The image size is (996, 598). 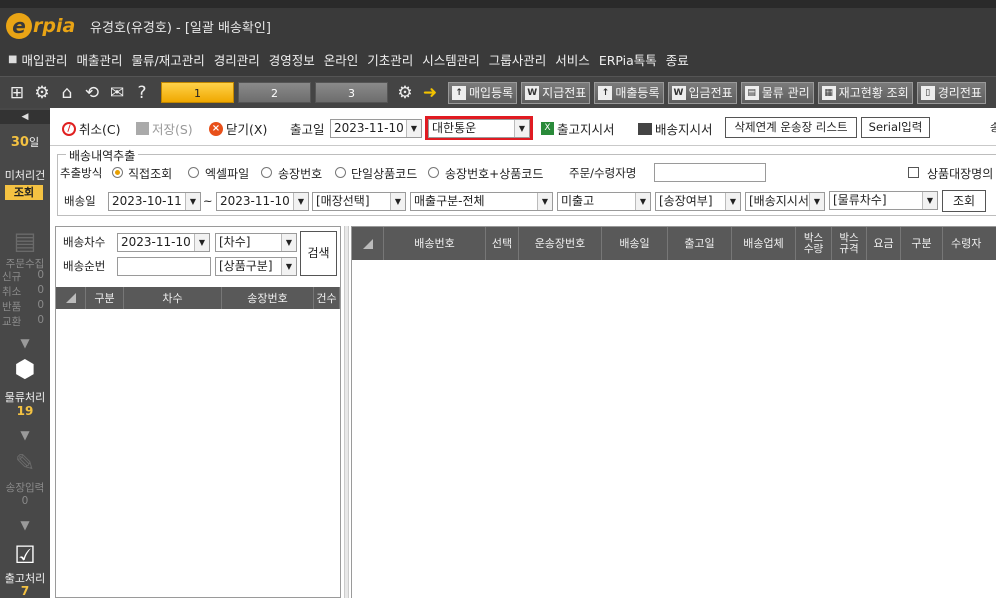 I want to click on batch-date-picker: 2023-11-10 ▼, so click(x=163, y=242).